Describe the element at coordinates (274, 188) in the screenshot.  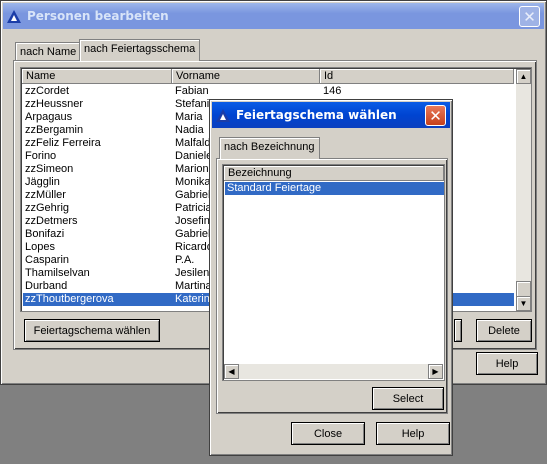
I see `schema-item-label: Standard Feiertage` at that location.